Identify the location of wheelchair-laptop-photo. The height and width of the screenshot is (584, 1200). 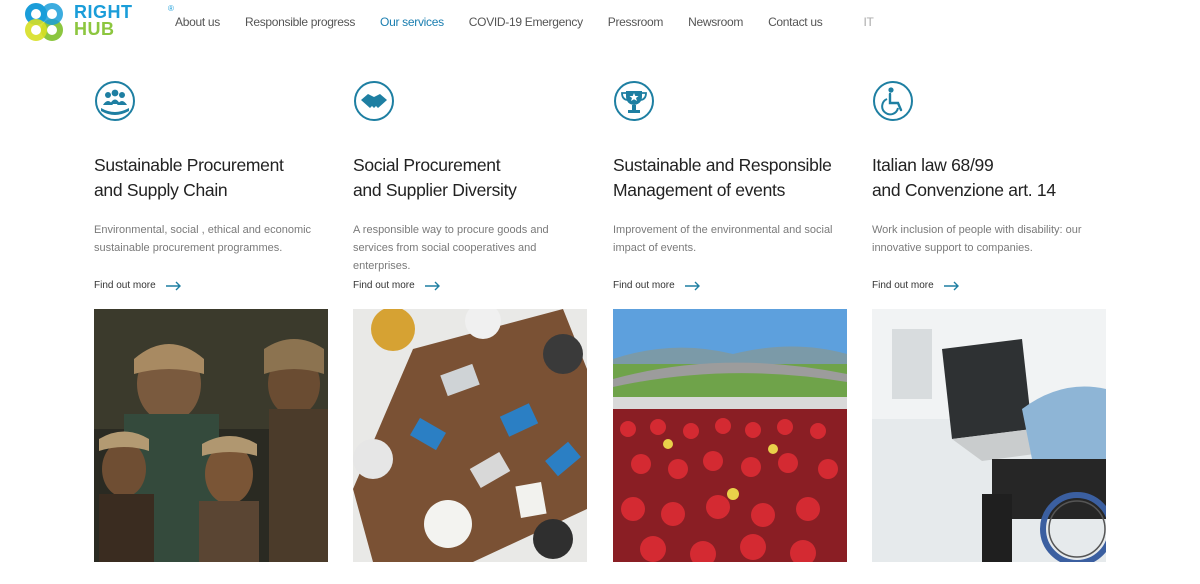
(989, 435).